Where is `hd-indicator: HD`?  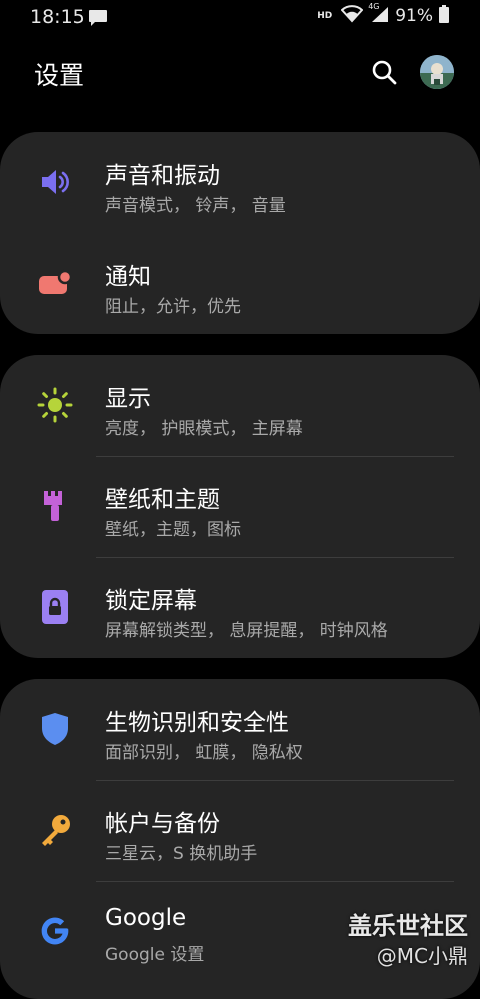
hd-indicator: HD is located at coordinates (325, 16).